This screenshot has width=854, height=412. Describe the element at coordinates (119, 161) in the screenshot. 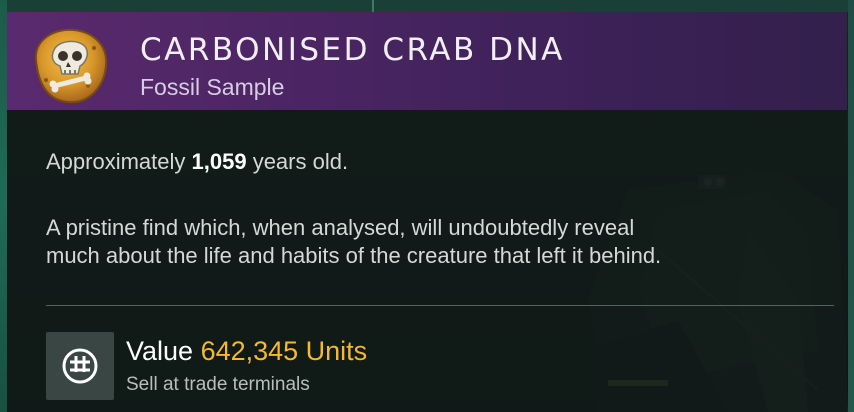

I see `age-prefix: Approximately` at that location.